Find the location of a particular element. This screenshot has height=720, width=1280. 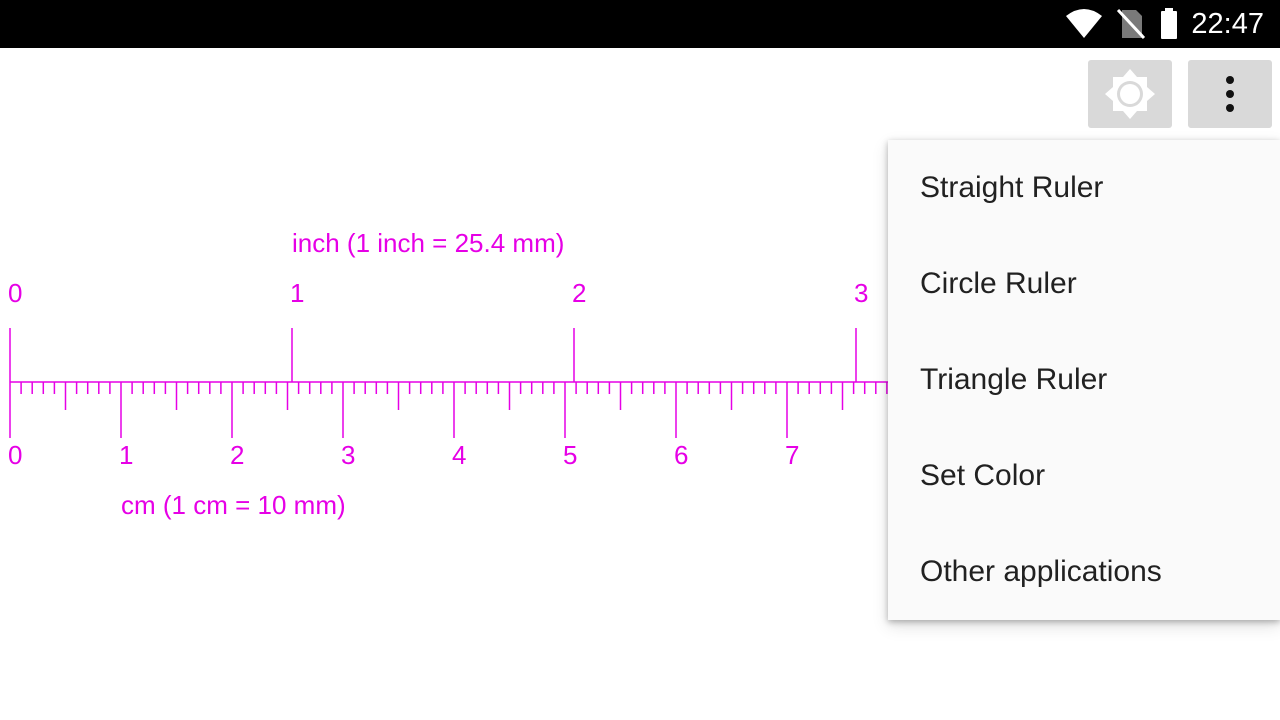

menu-item-label: Set Color is located at coordinates (983, 475).